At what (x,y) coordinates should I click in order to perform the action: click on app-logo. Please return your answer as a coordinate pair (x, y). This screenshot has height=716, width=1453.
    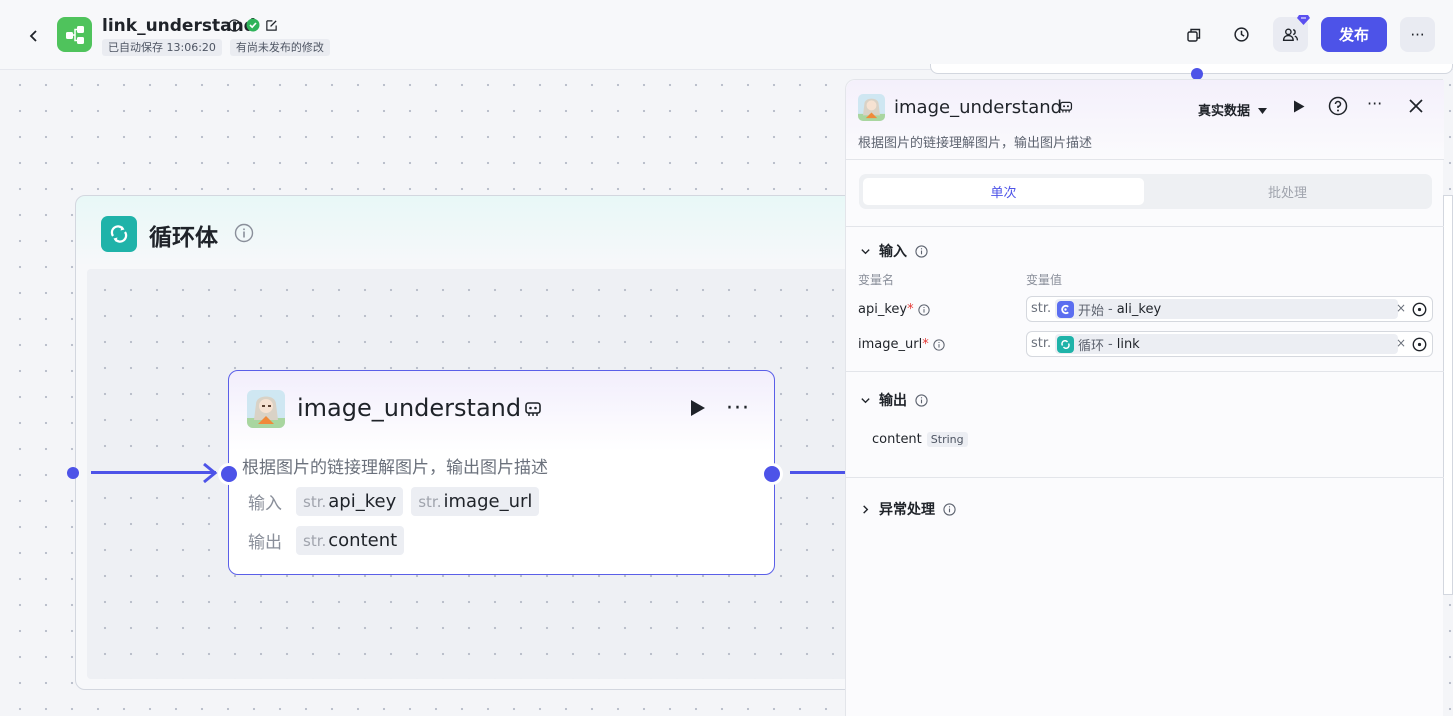
    Looking at the image, I should click on (74, 34).